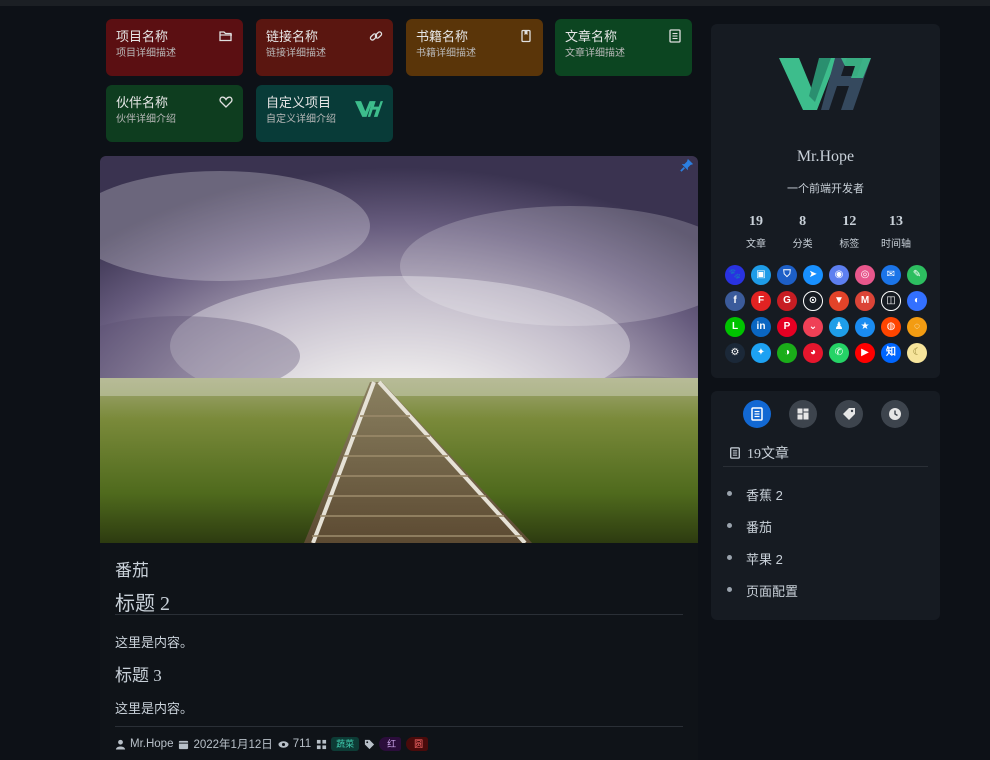 The width and height of the screenshot is (990, 760). What do you see at coordinates (839, 353) in the screenshot?
I see `whatsapp-icon: ✆` at bounding box center [839, 353].